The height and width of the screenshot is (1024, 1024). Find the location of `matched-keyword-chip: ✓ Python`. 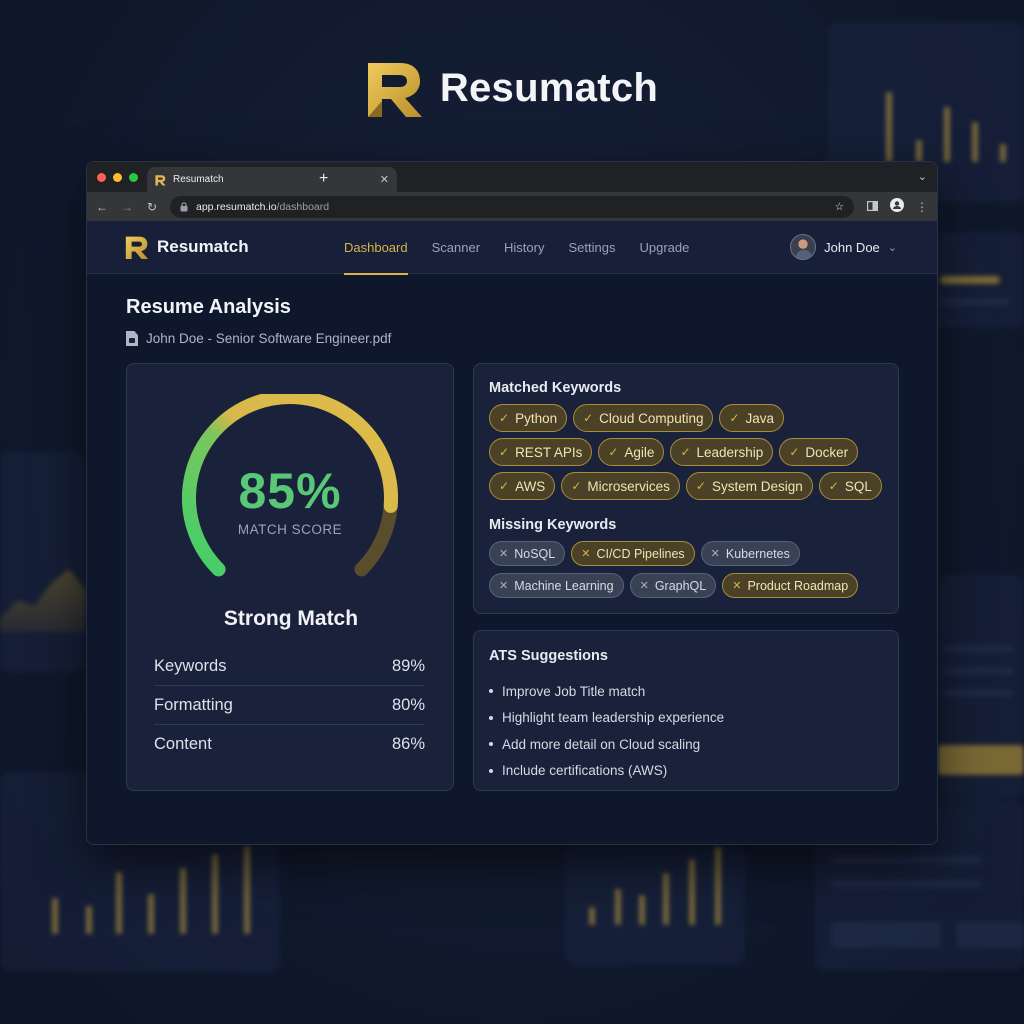

matched-keyword-chip: ✓ Python is located at coordinates (528, 418).